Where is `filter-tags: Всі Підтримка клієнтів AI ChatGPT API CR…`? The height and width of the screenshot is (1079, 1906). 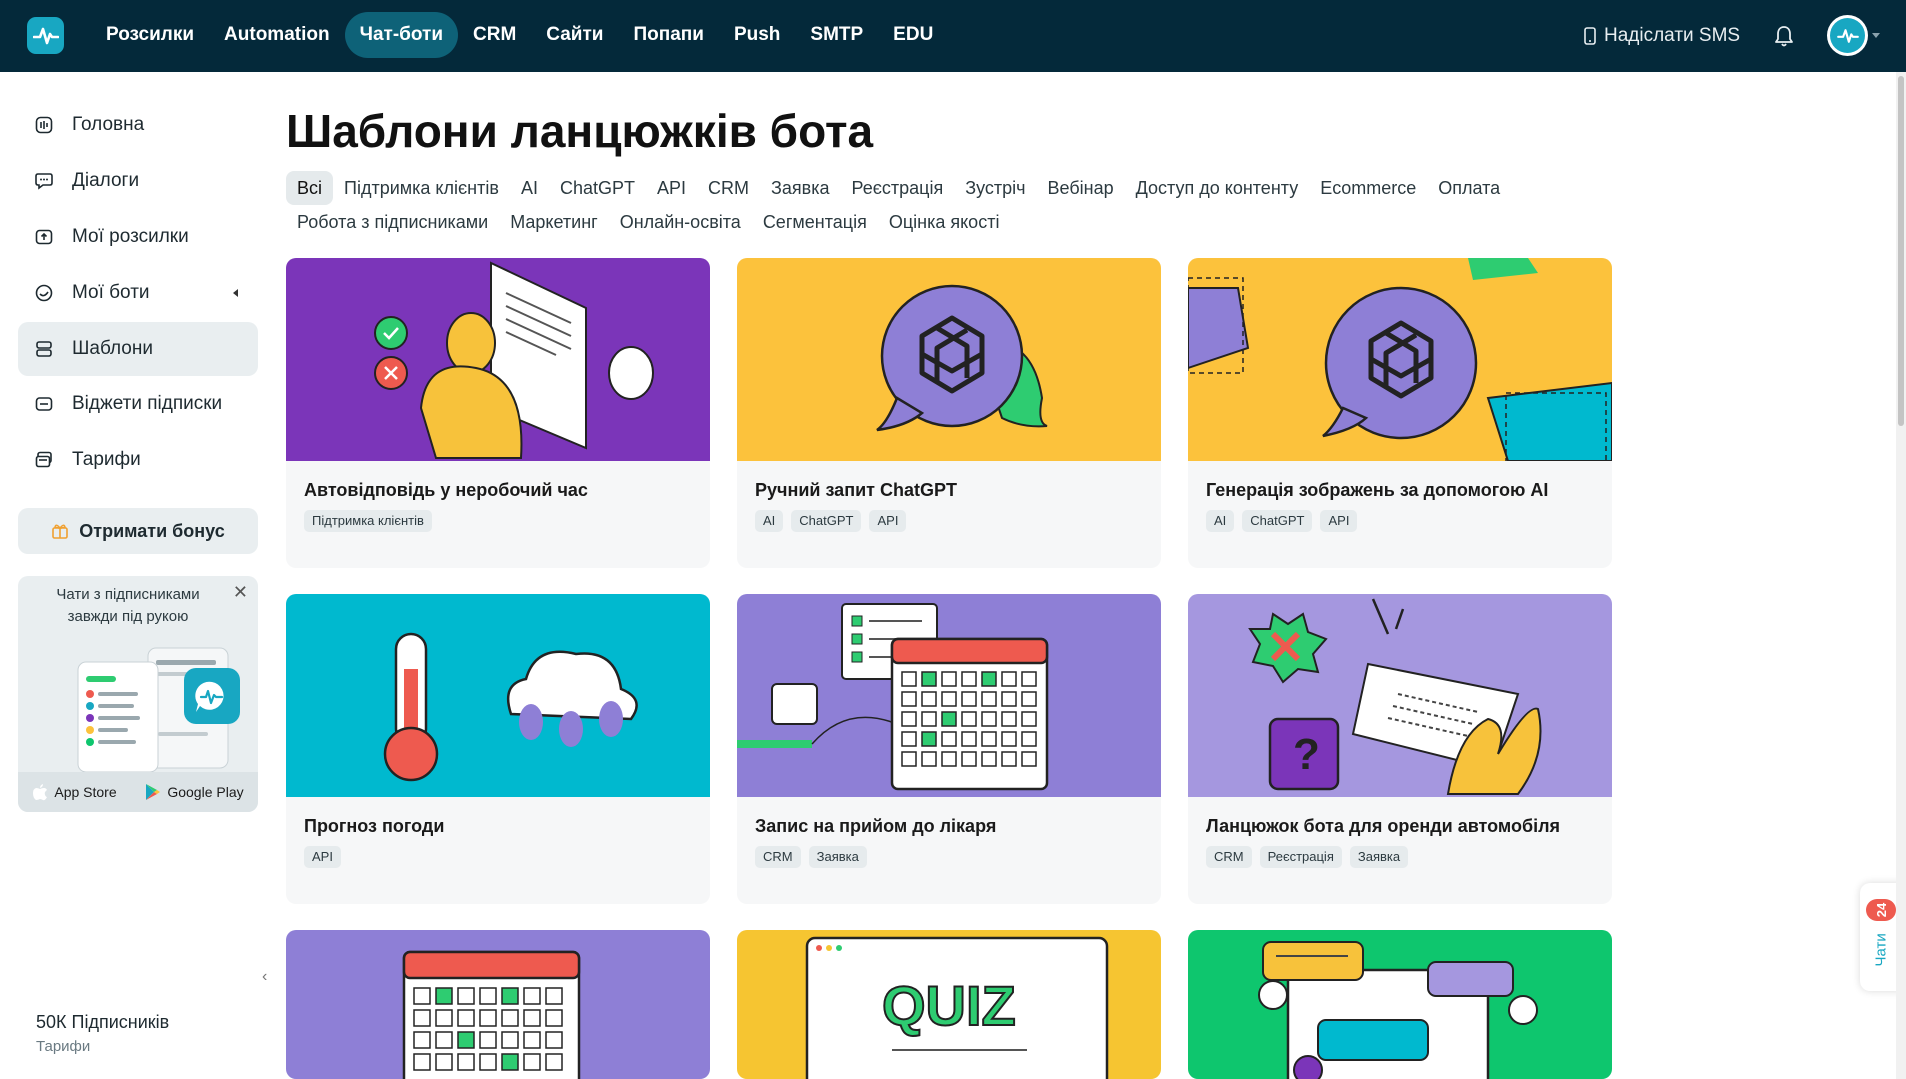
filter-tags: Всі Підтримка клієнтів AI ChatGPT API CR… is located at coordinates (966, 205).